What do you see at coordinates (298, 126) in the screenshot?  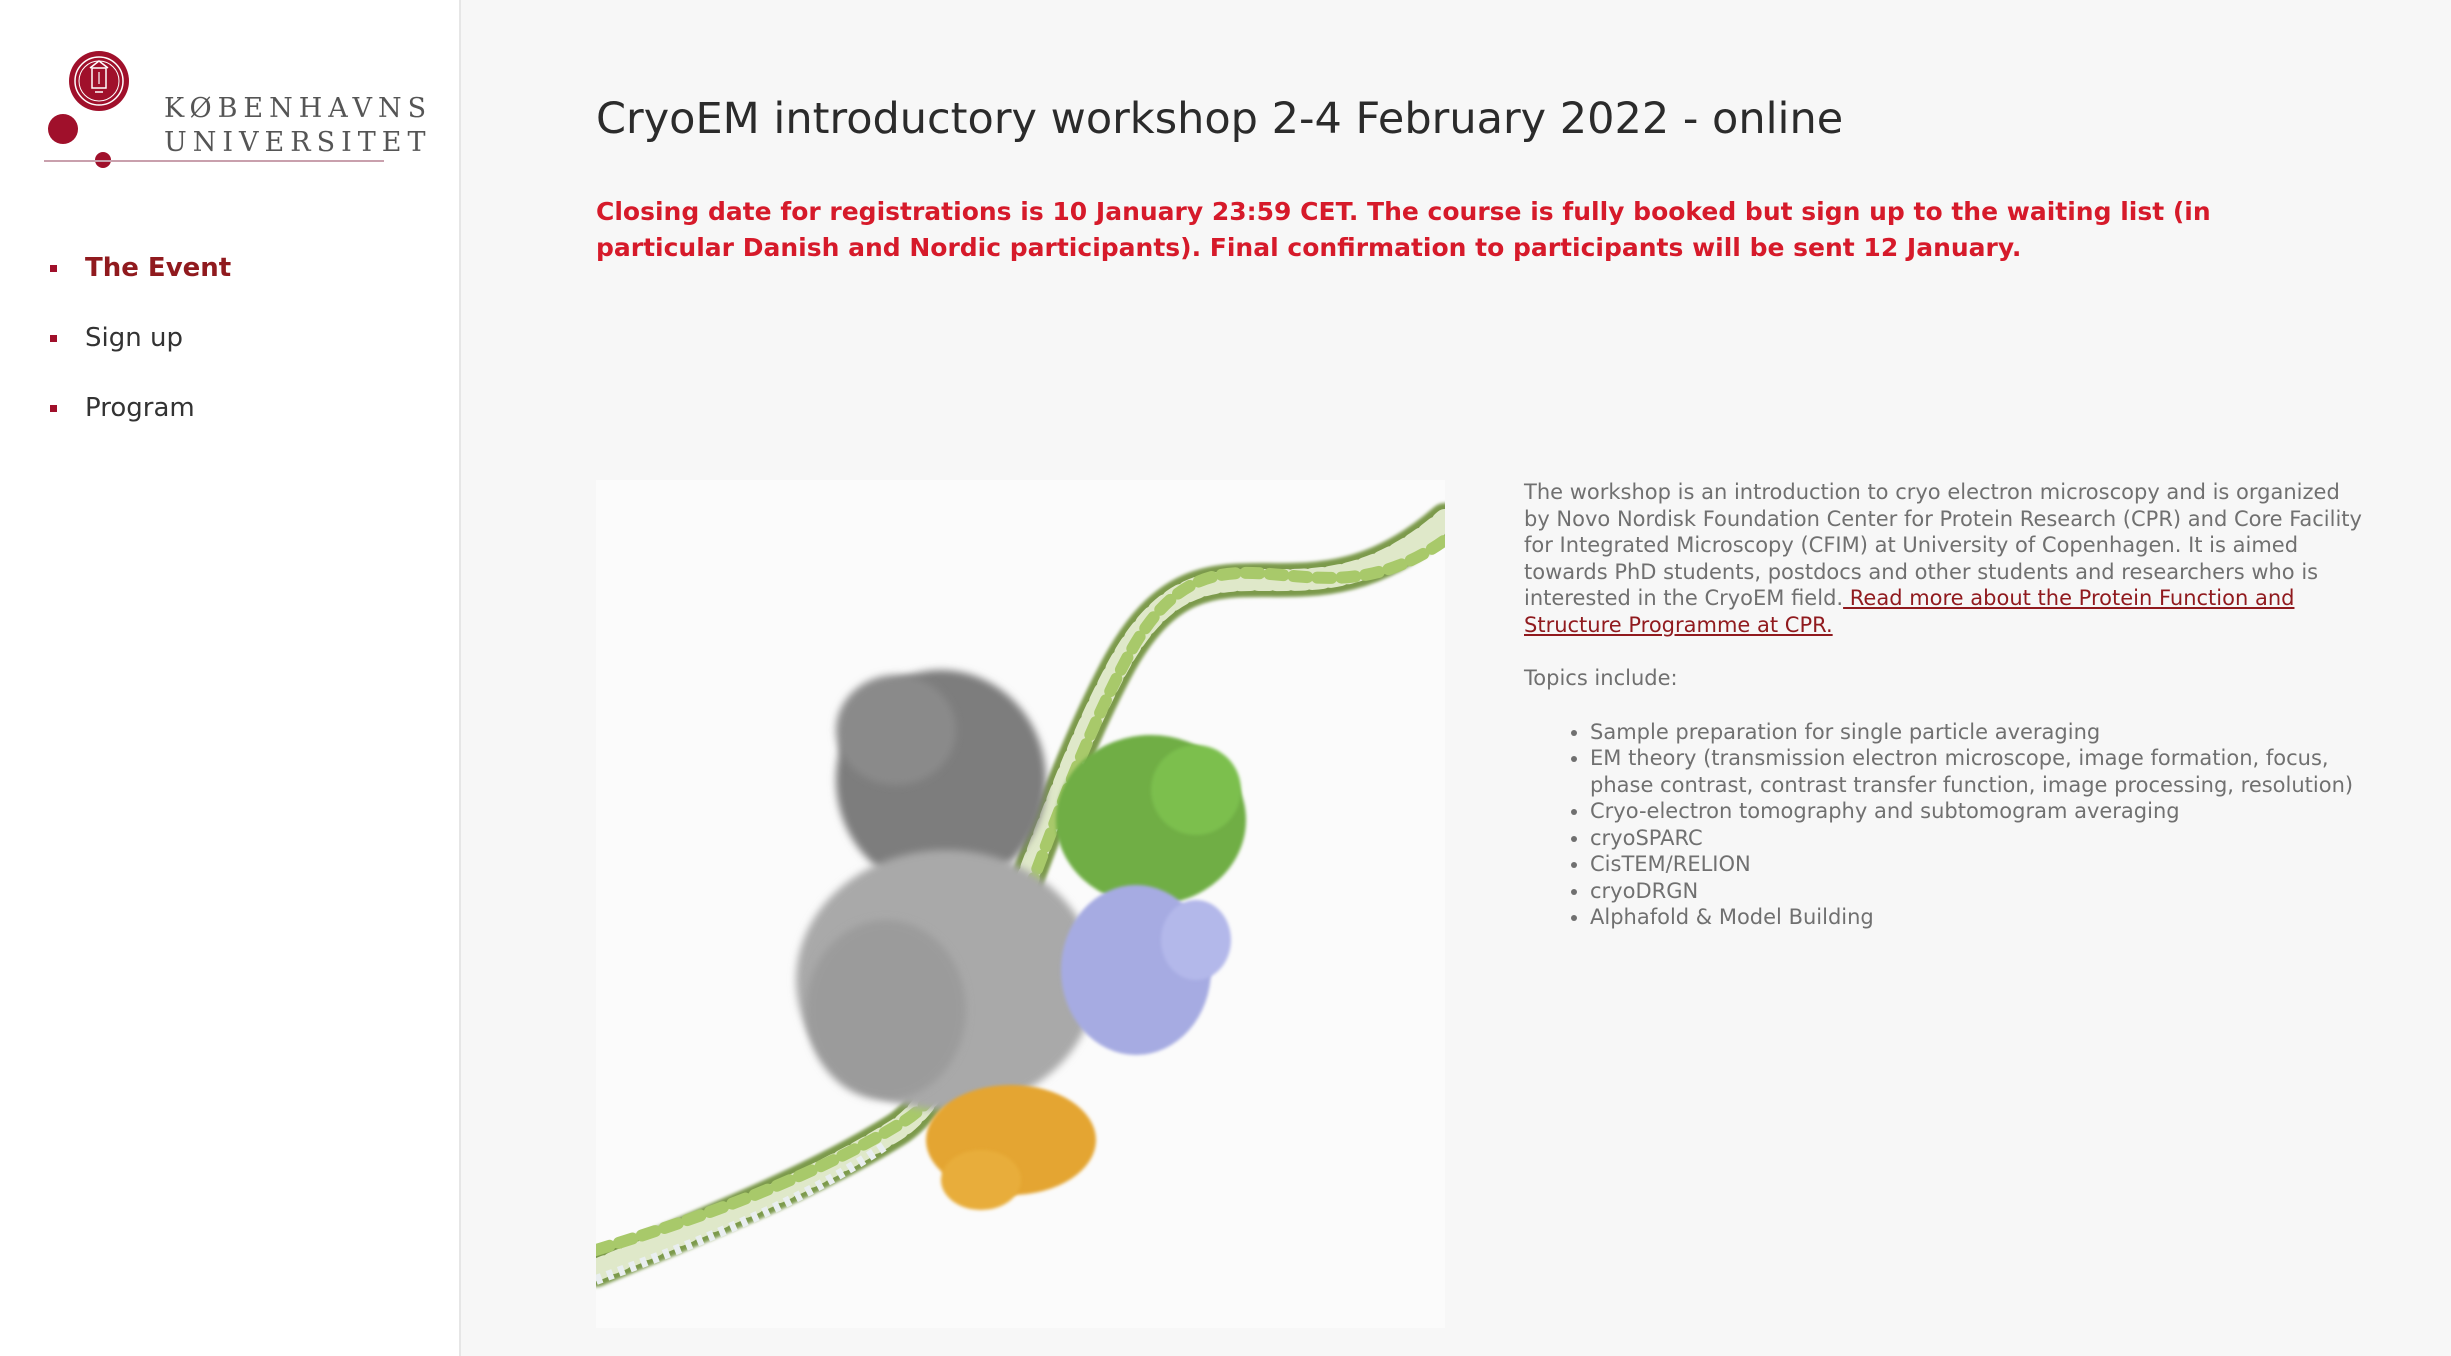 I see `logo-wordmark: KØBENHAVNS UNIVERSITET` at bounding box center [298, 126].